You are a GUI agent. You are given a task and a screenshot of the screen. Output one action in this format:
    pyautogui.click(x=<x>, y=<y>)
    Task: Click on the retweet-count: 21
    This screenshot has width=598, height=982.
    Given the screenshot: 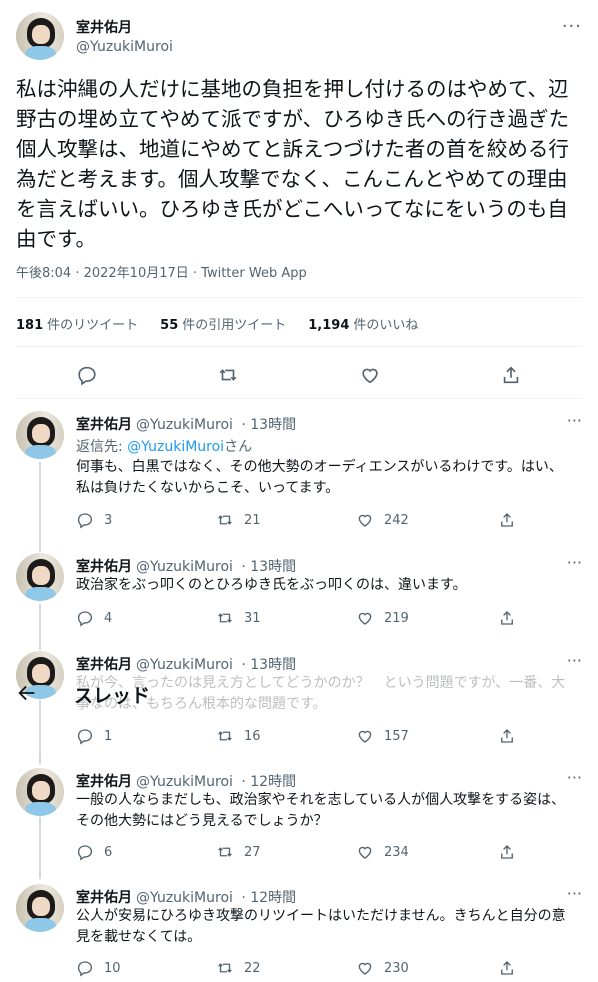 What is the action you would take?
    pyautogui.click(x=252, y=520)
    